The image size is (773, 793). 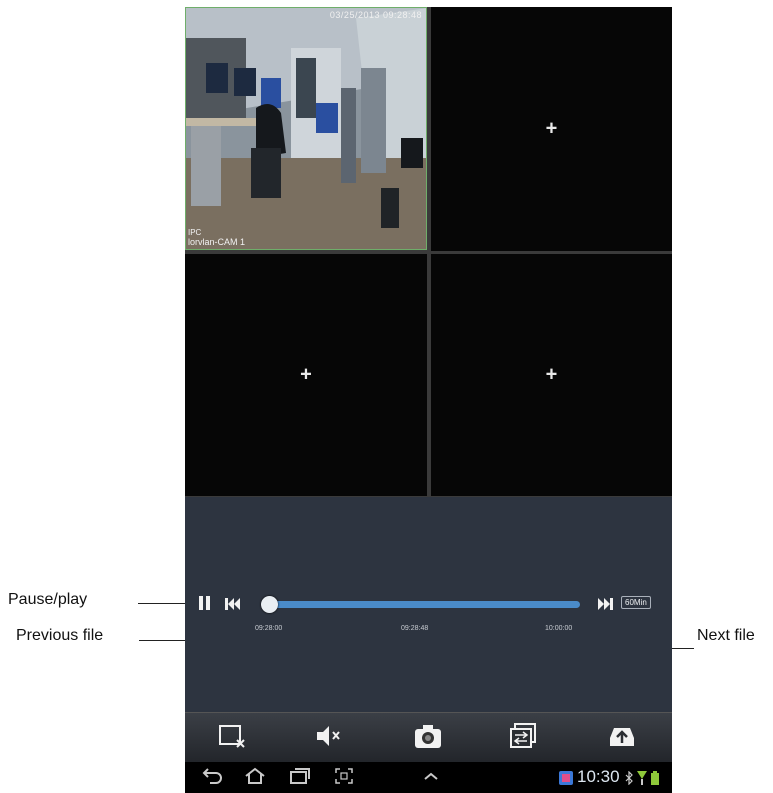 I want to click on next-file-button, so click(x=605, y=605).